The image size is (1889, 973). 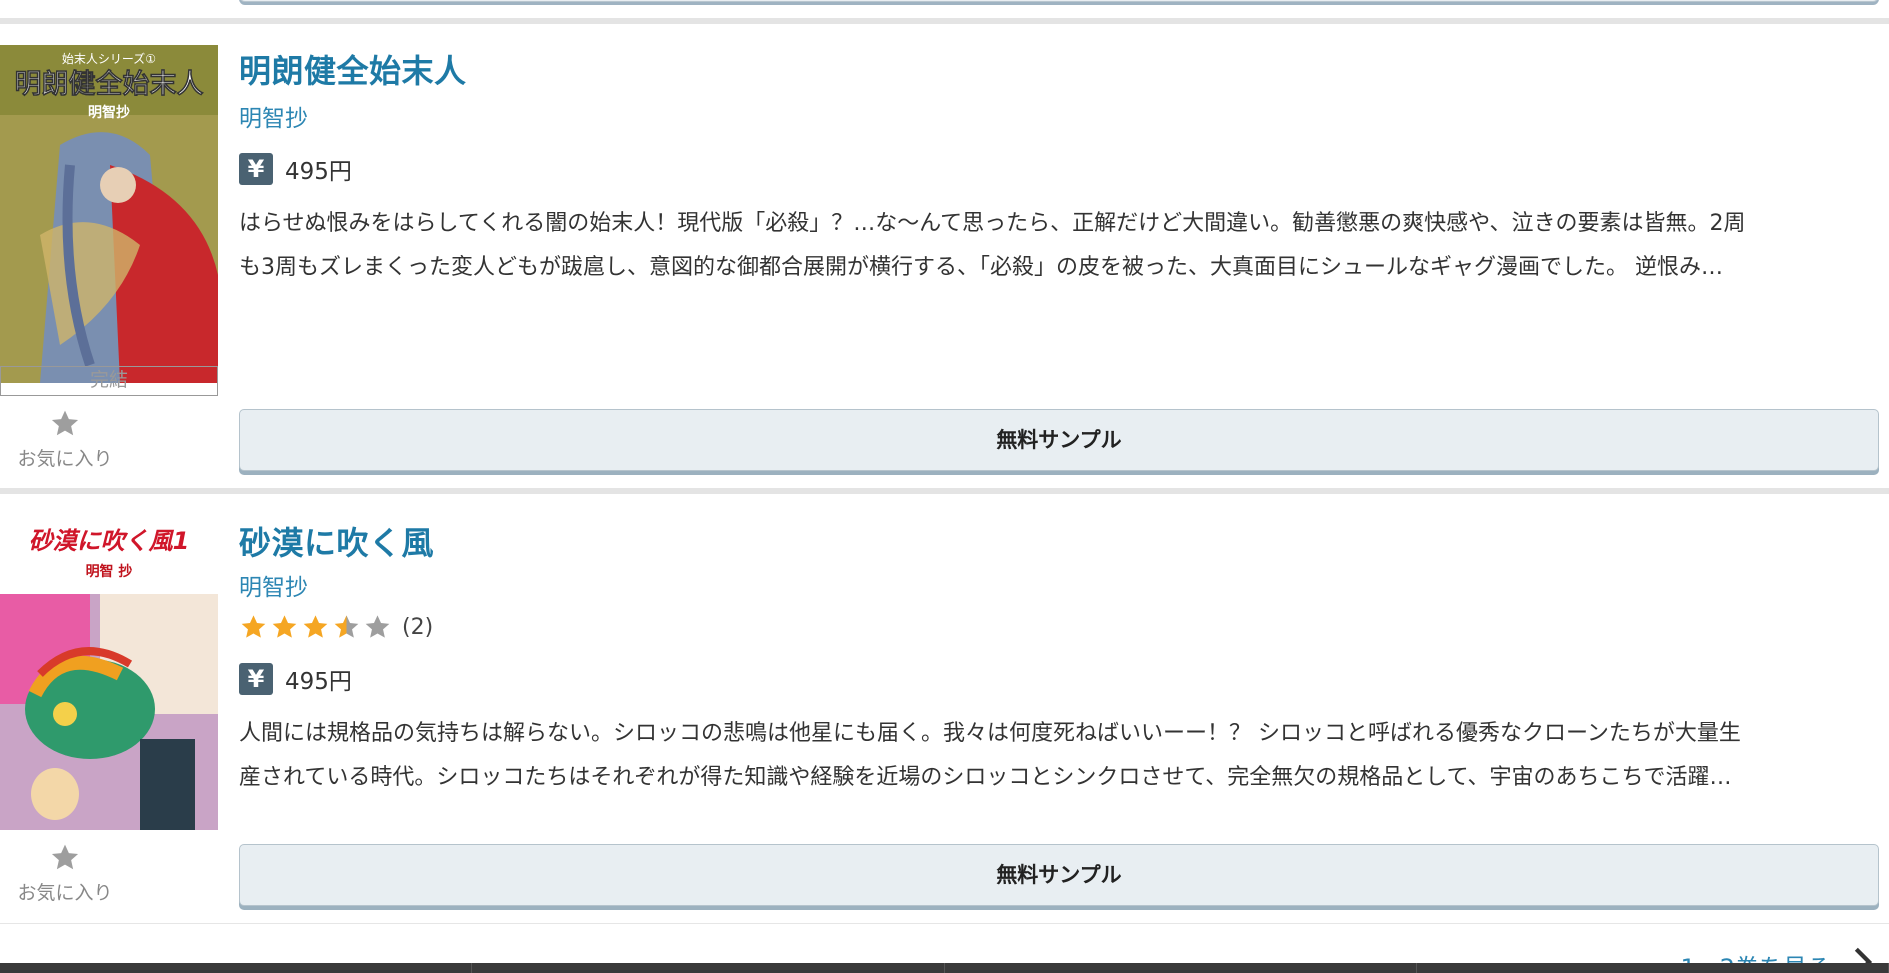 I want to click on star-rating, so click(x=316, y=627).